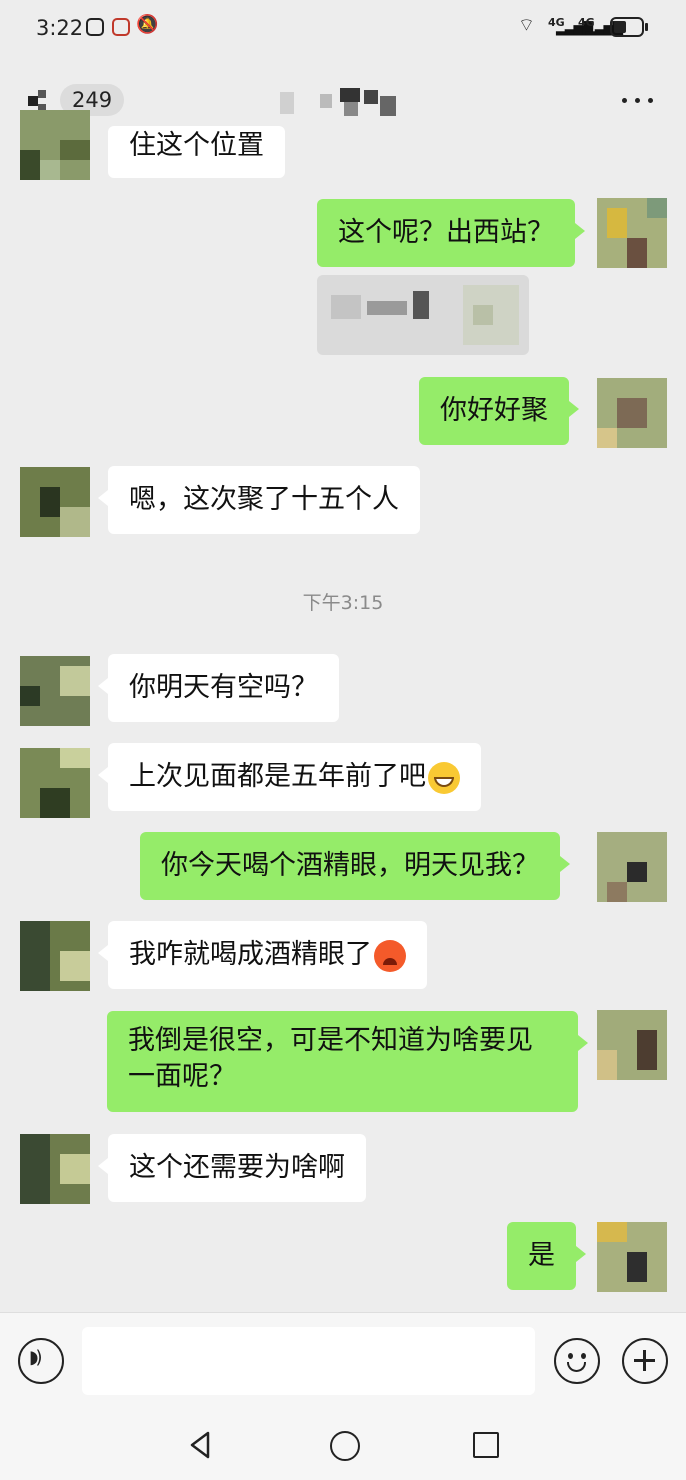  I want to click on message-bubble-outgoing: 我倒是很空，可是不知道为啥要见一面呢？, so click(347, 1061).